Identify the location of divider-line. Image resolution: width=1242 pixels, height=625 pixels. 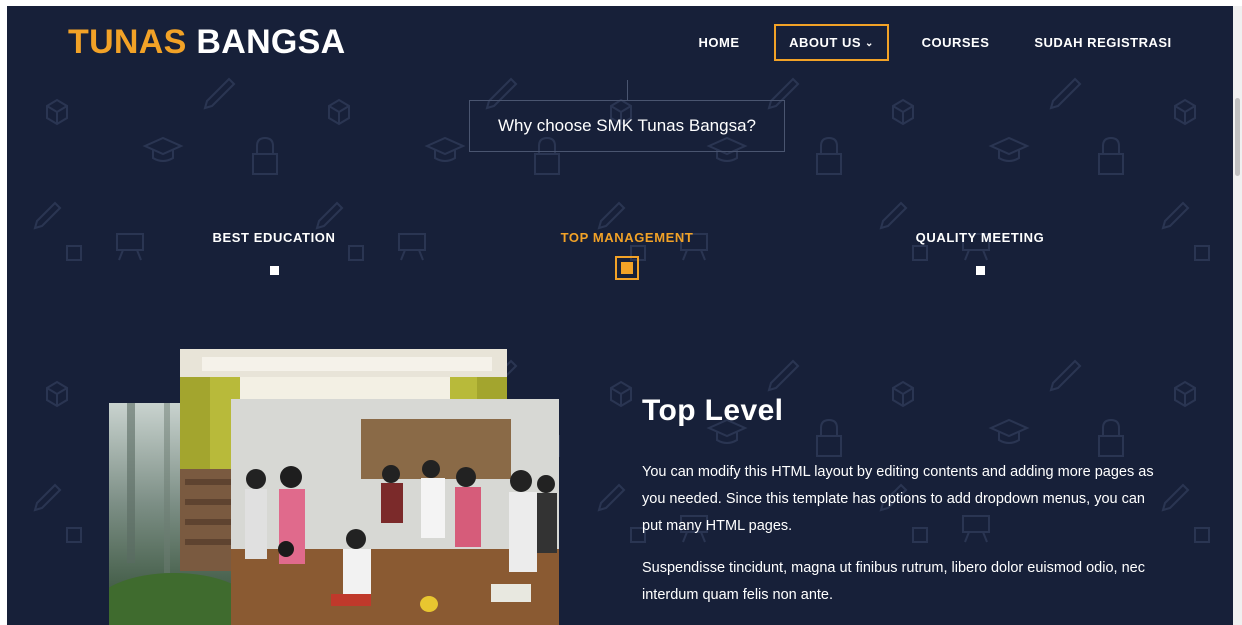
(627, 90).